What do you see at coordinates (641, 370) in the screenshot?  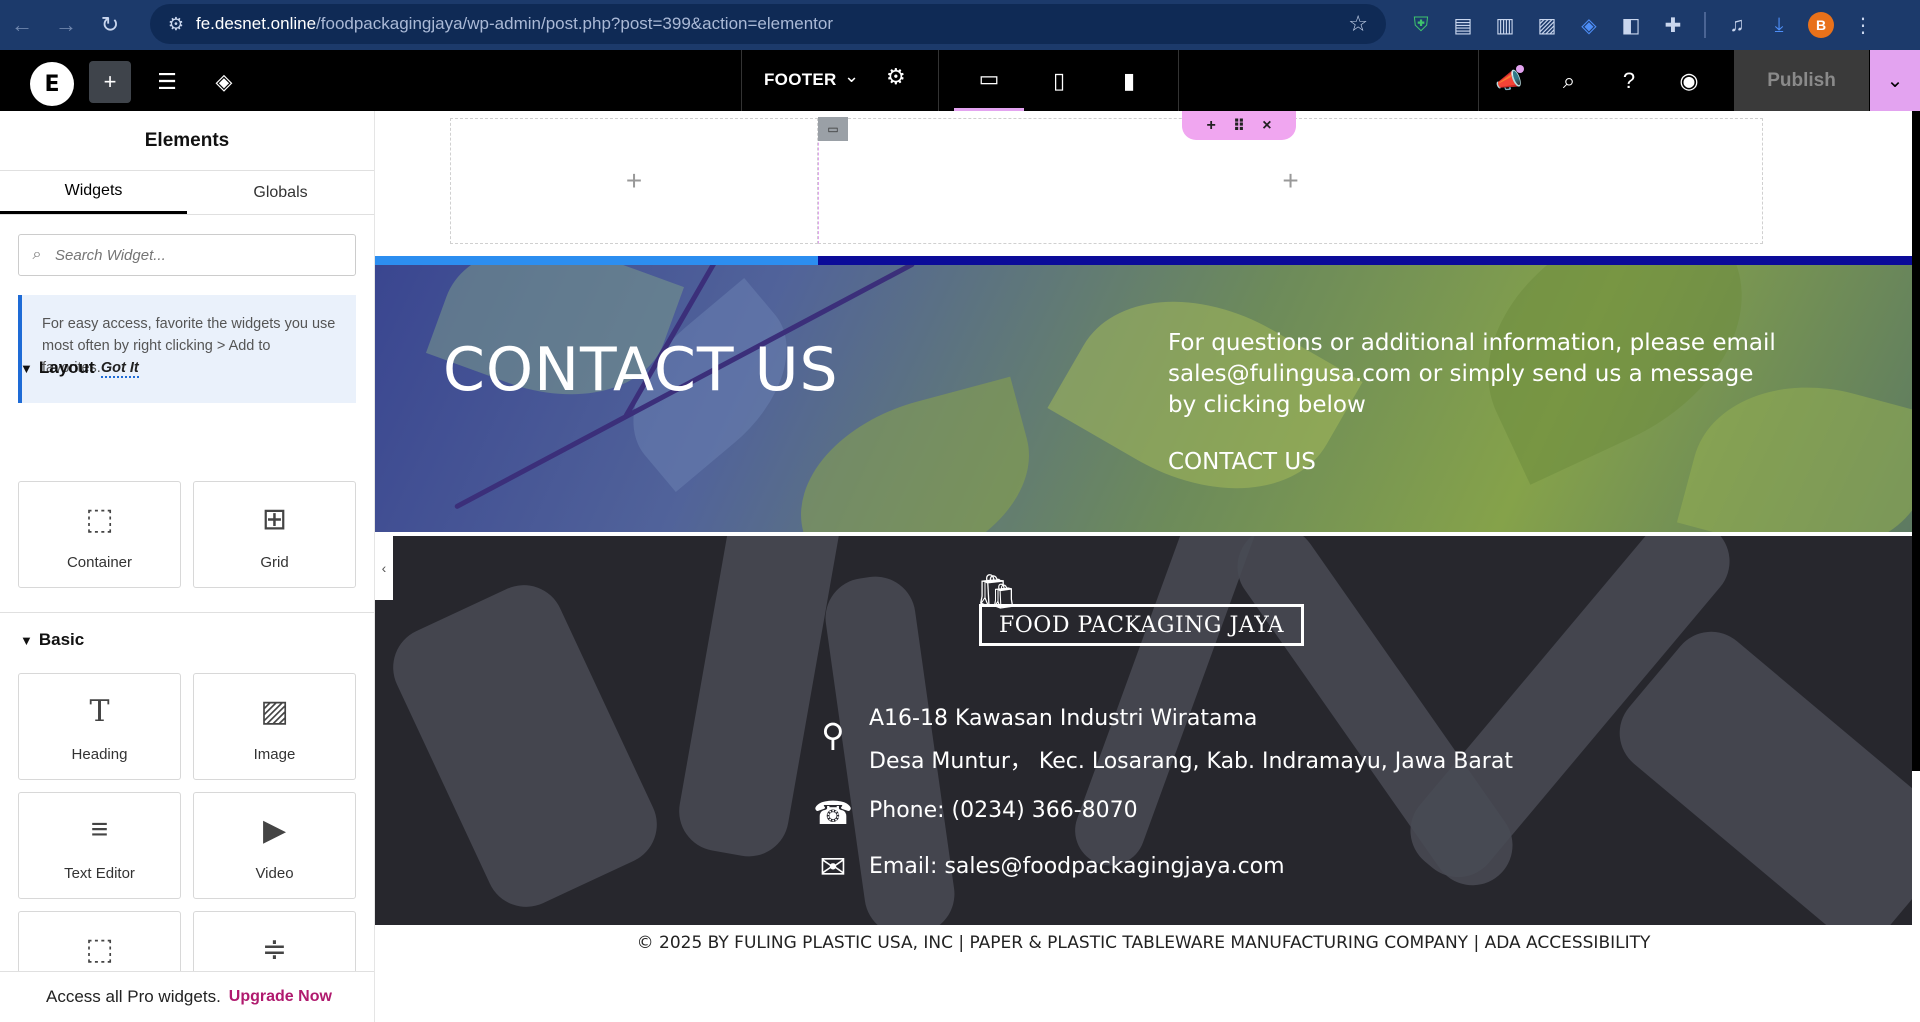 I see `contact-heading: CONTACT US` at bounding box center [641, 370].